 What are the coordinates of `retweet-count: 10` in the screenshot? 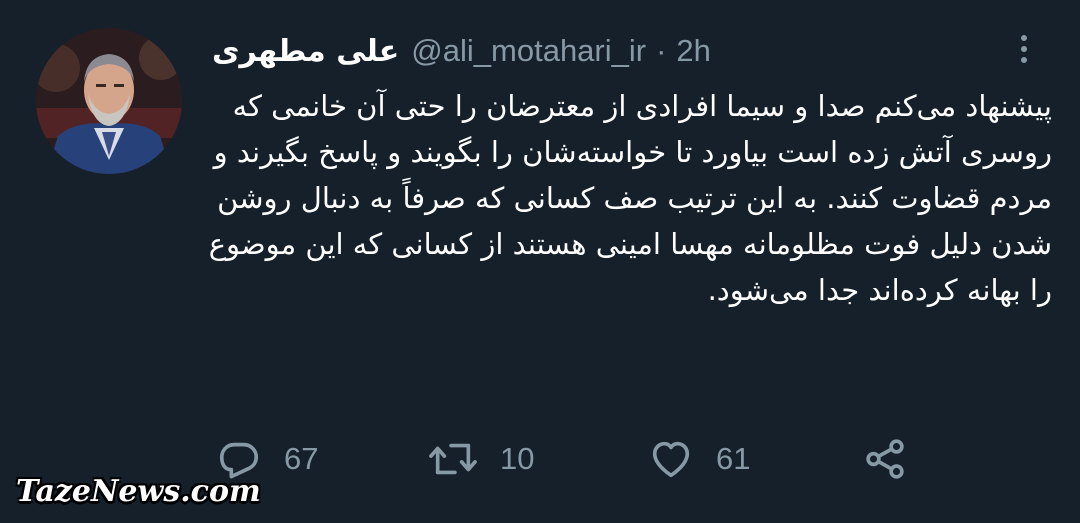 It's located at (517, 458).